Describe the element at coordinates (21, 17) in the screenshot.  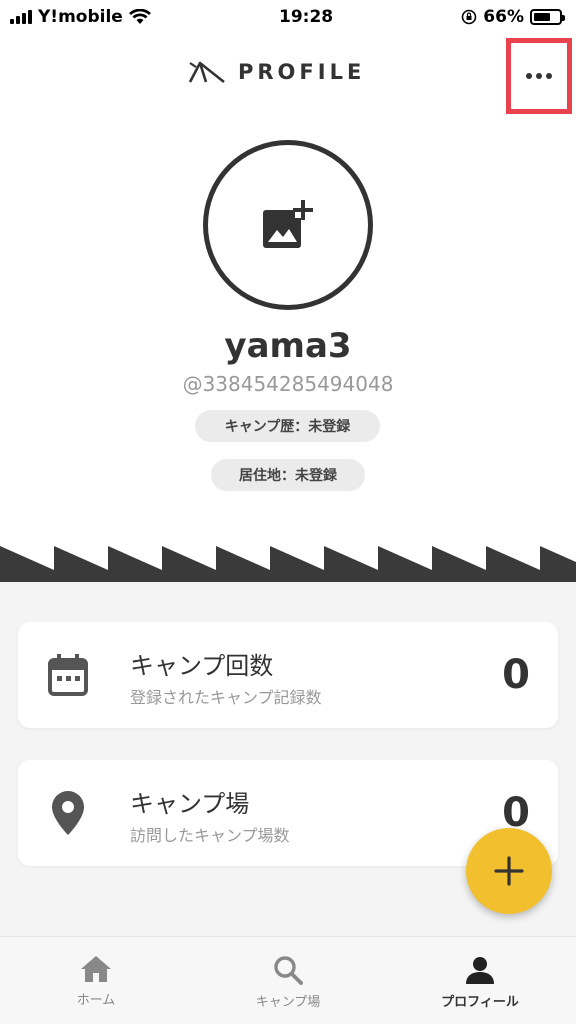
I see `signal-icon` at that location.